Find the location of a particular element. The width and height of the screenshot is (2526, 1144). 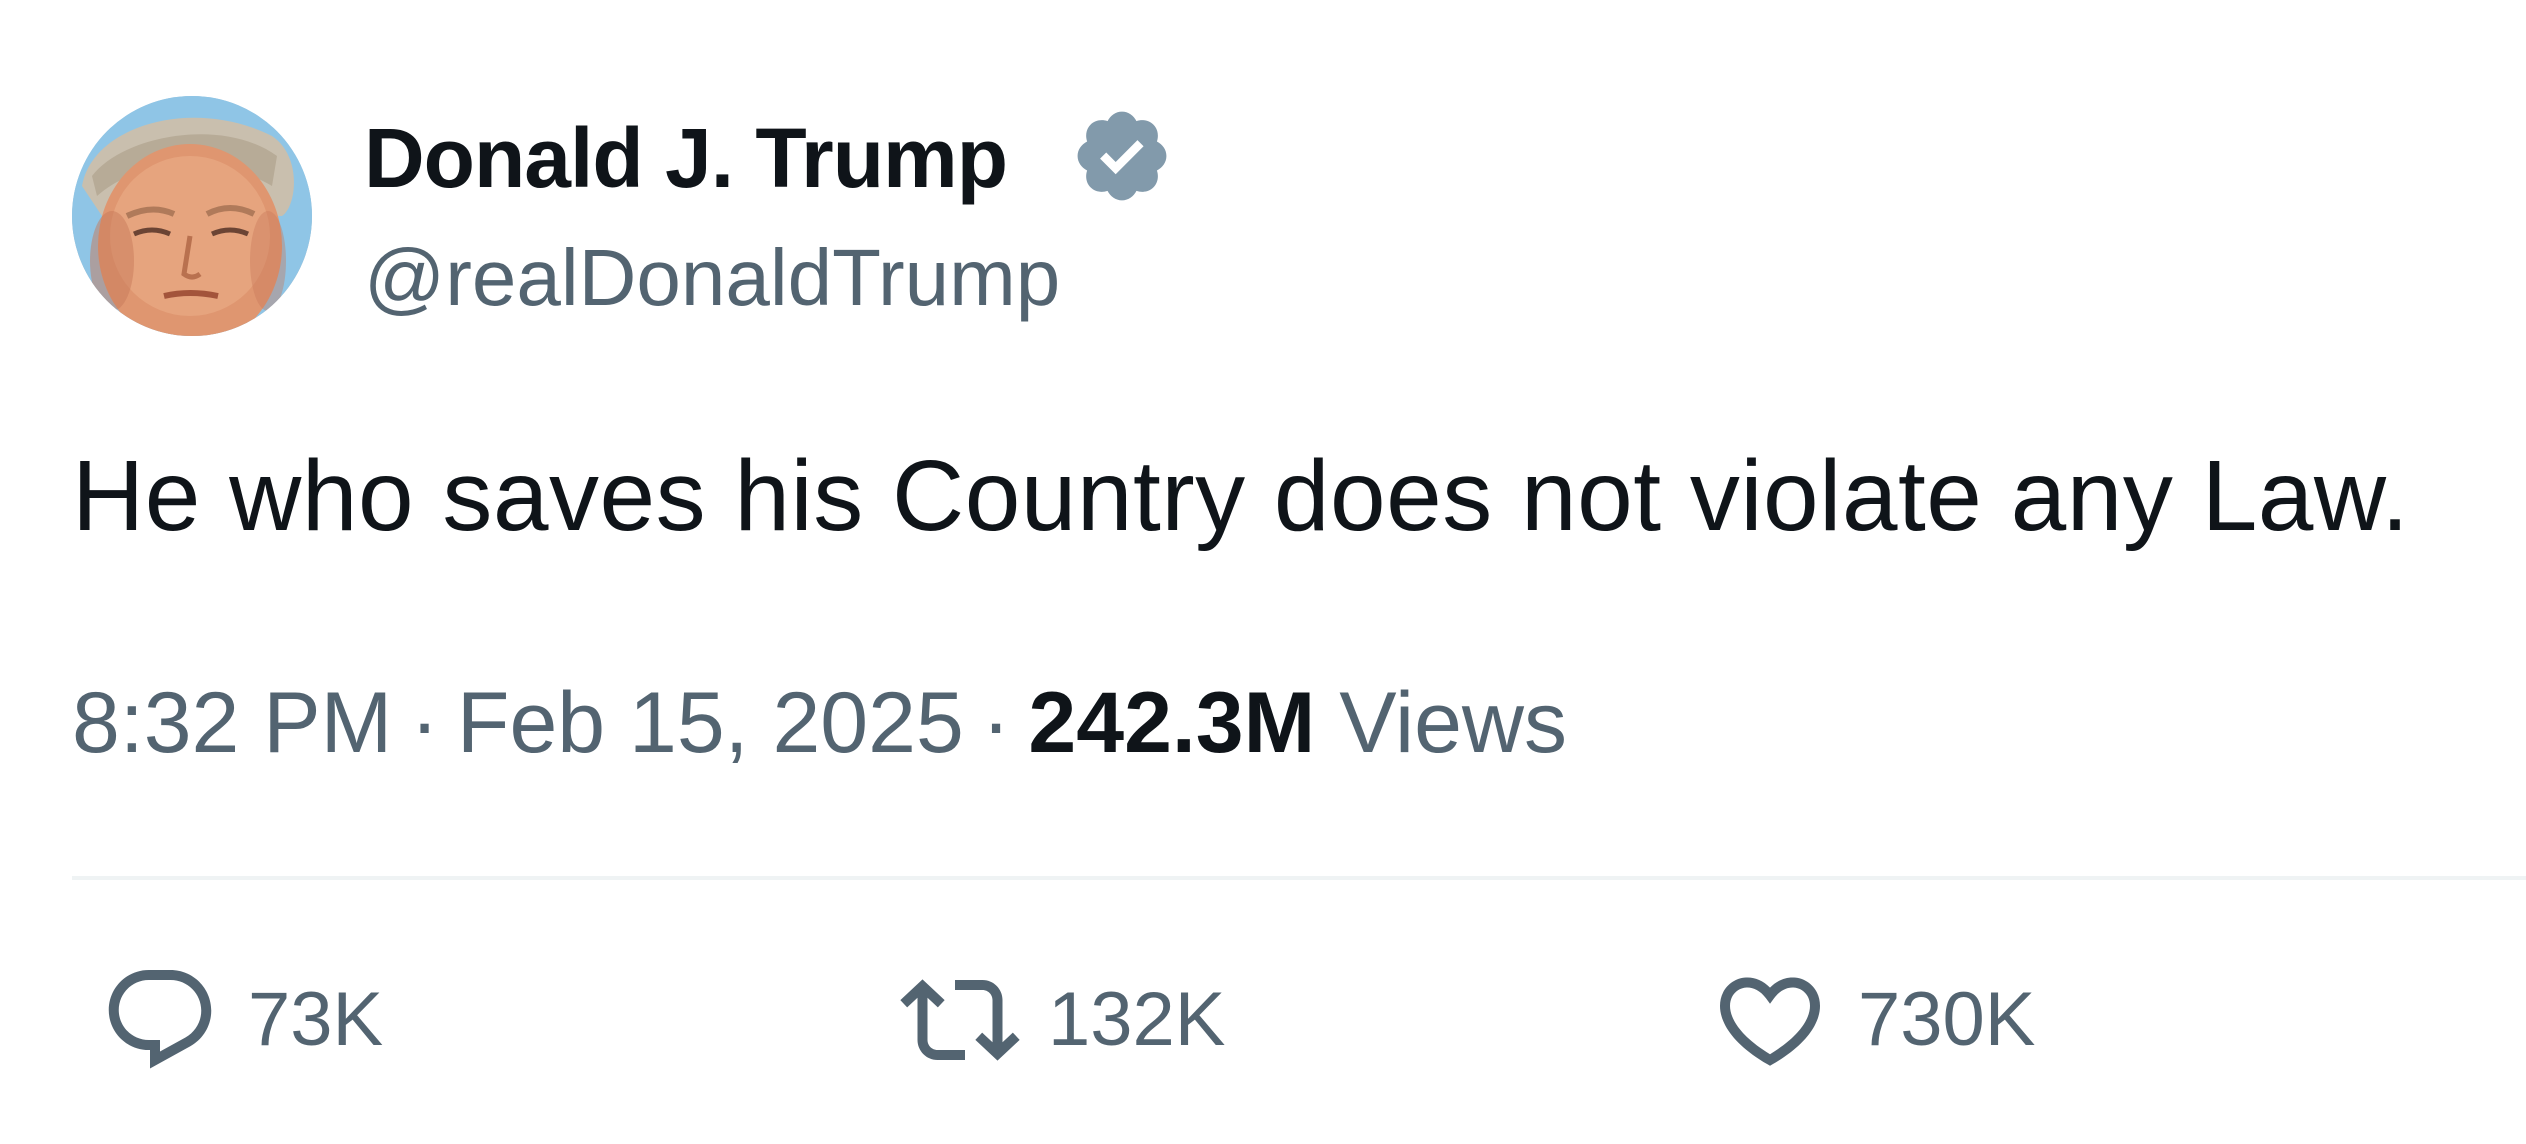

avatar-photo is located at coordinates (192, 216).